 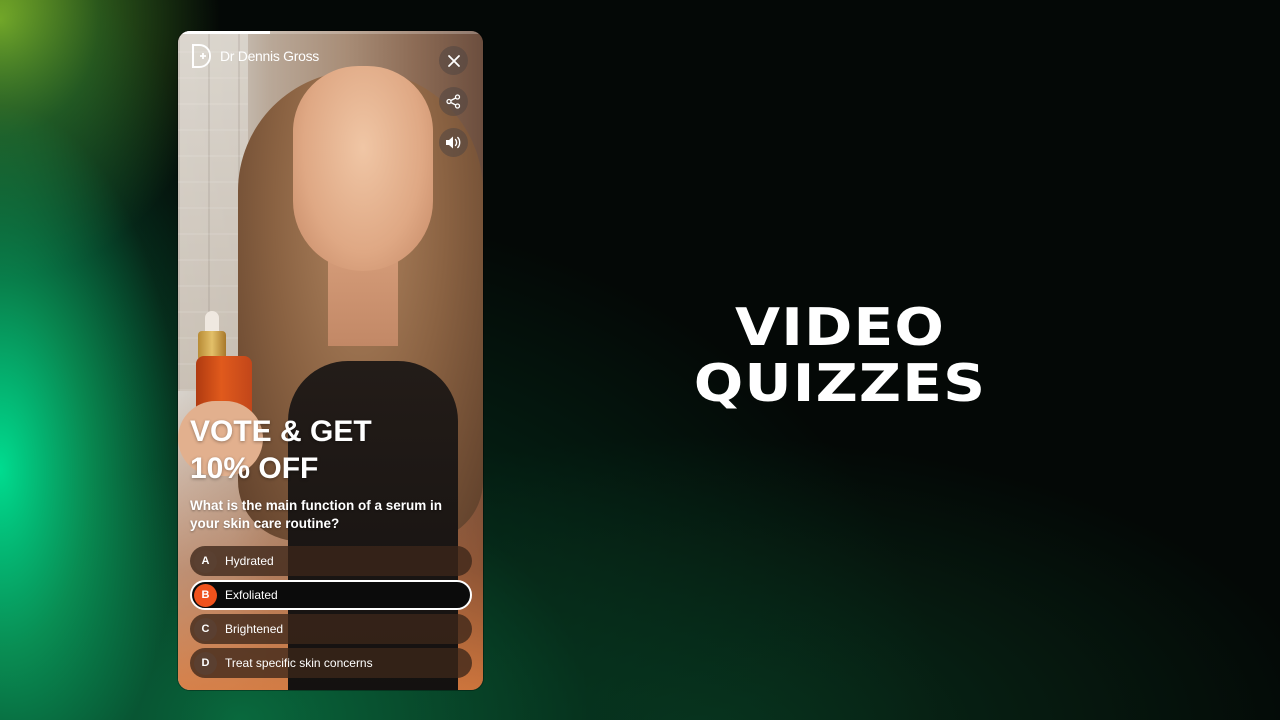 What do you see at coordinates (330, 32) in the screenshot?
I see `story-progress-bar` at bounding box center [330, 32].